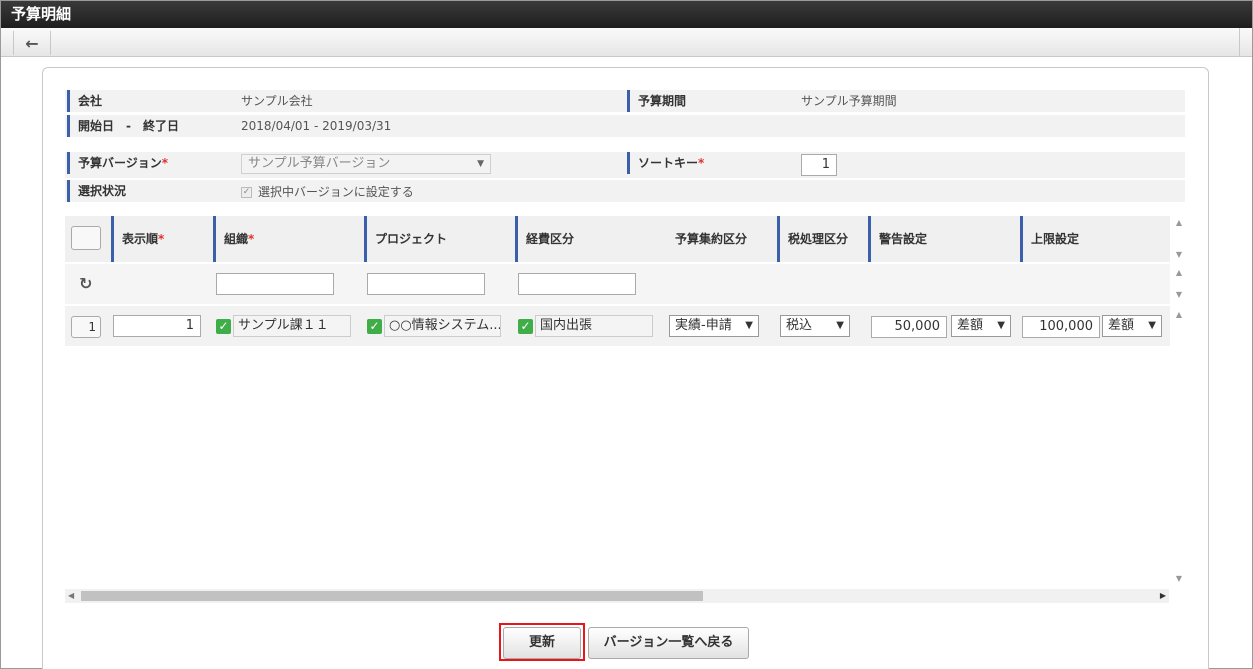 This screenshot has width=1253, height=669. I want to click on filter-row: ↻, so click(617, 284).